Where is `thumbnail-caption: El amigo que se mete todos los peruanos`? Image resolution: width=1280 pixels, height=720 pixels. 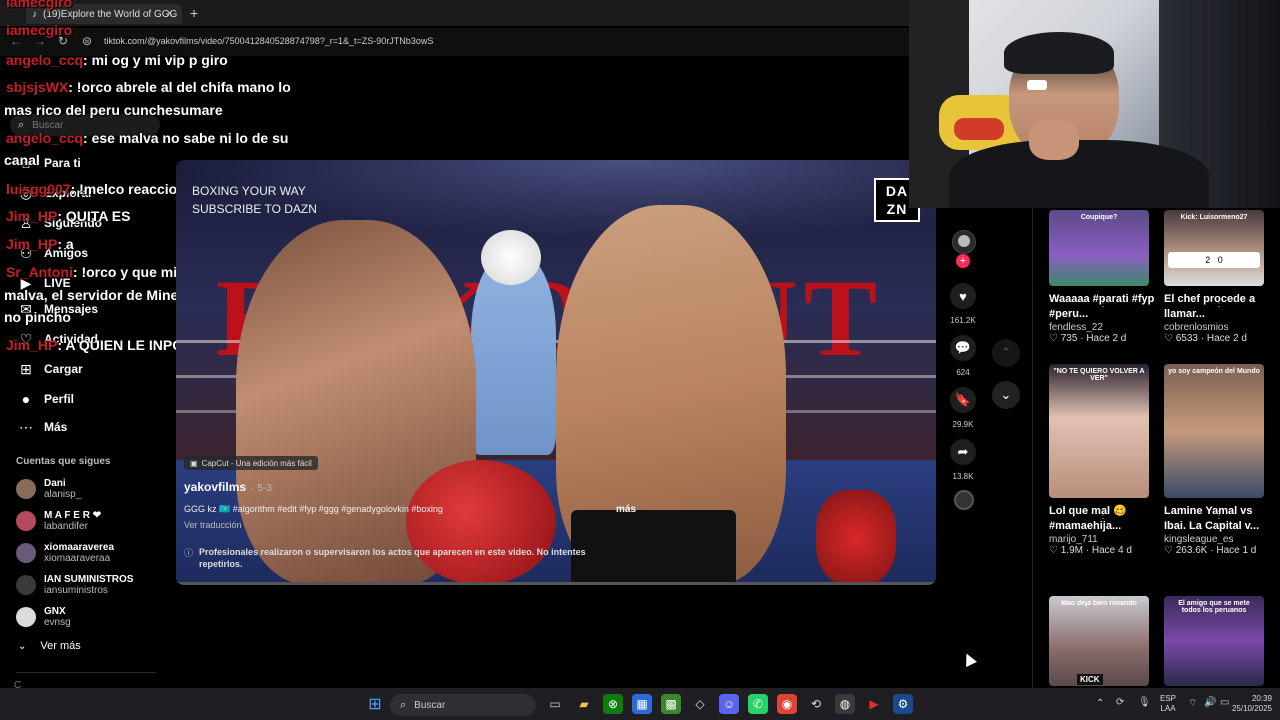 thumbnail-caption: El amigo que se mete todos los peruanos is located at coordinates (1214, 607).